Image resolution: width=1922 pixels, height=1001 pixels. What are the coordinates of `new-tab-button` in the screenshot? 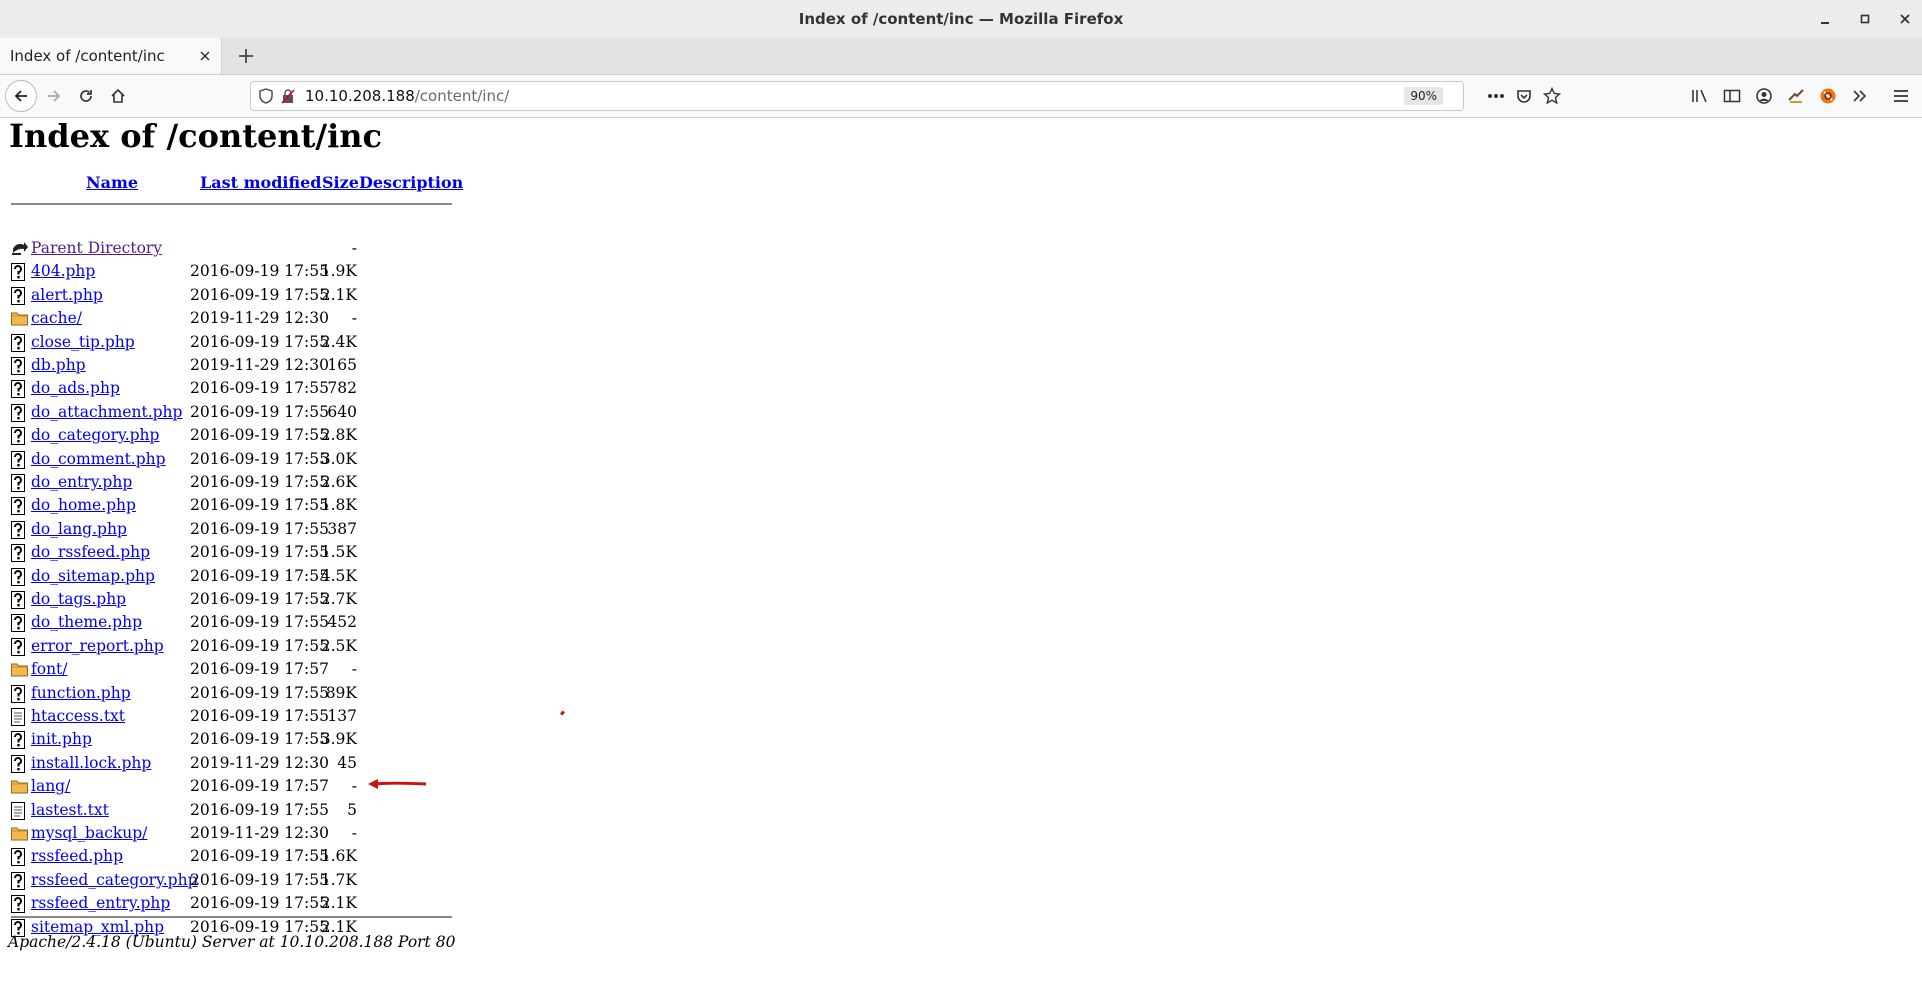 It's located at (246, 56).